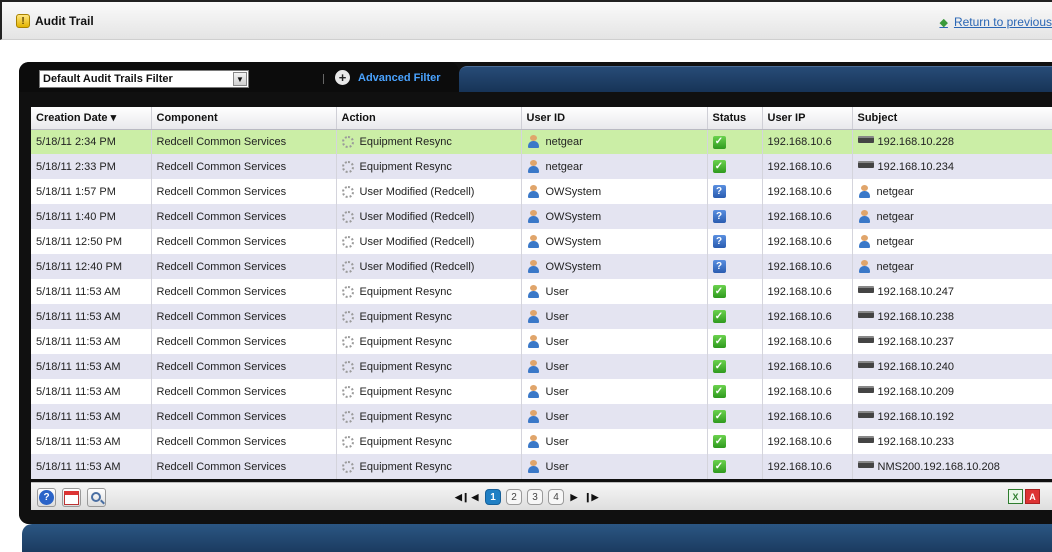 Image resolution: width=1052 pixels, height=552 pixels. I want to click on last-page-icon: ❙▶, so click(591, 497).